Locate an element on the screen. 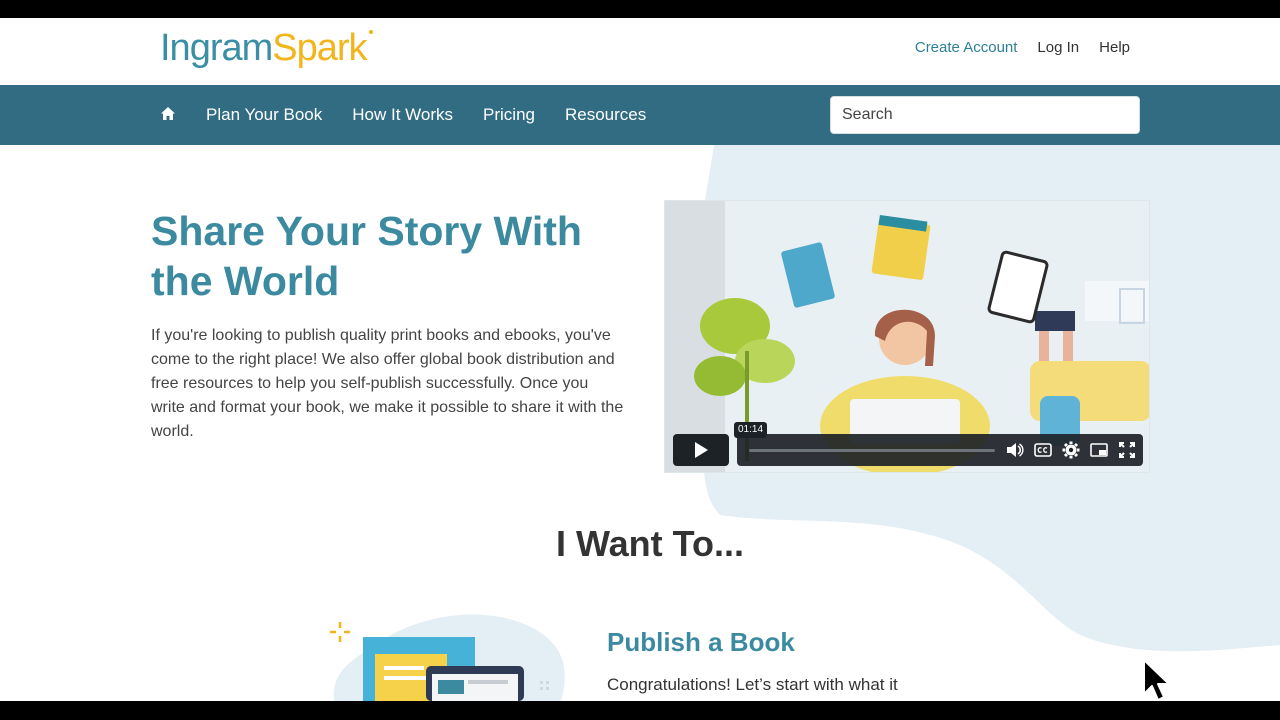  create-account-link: Create Account is located at coordinates (966, 47).